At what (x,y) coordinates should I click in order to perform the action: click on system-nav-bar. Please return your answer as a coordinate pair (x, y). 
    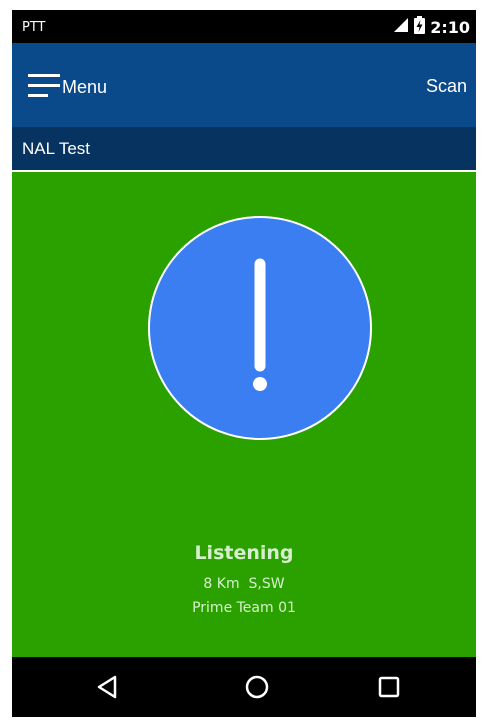
    Looking at the image, I should click on (244, 687).